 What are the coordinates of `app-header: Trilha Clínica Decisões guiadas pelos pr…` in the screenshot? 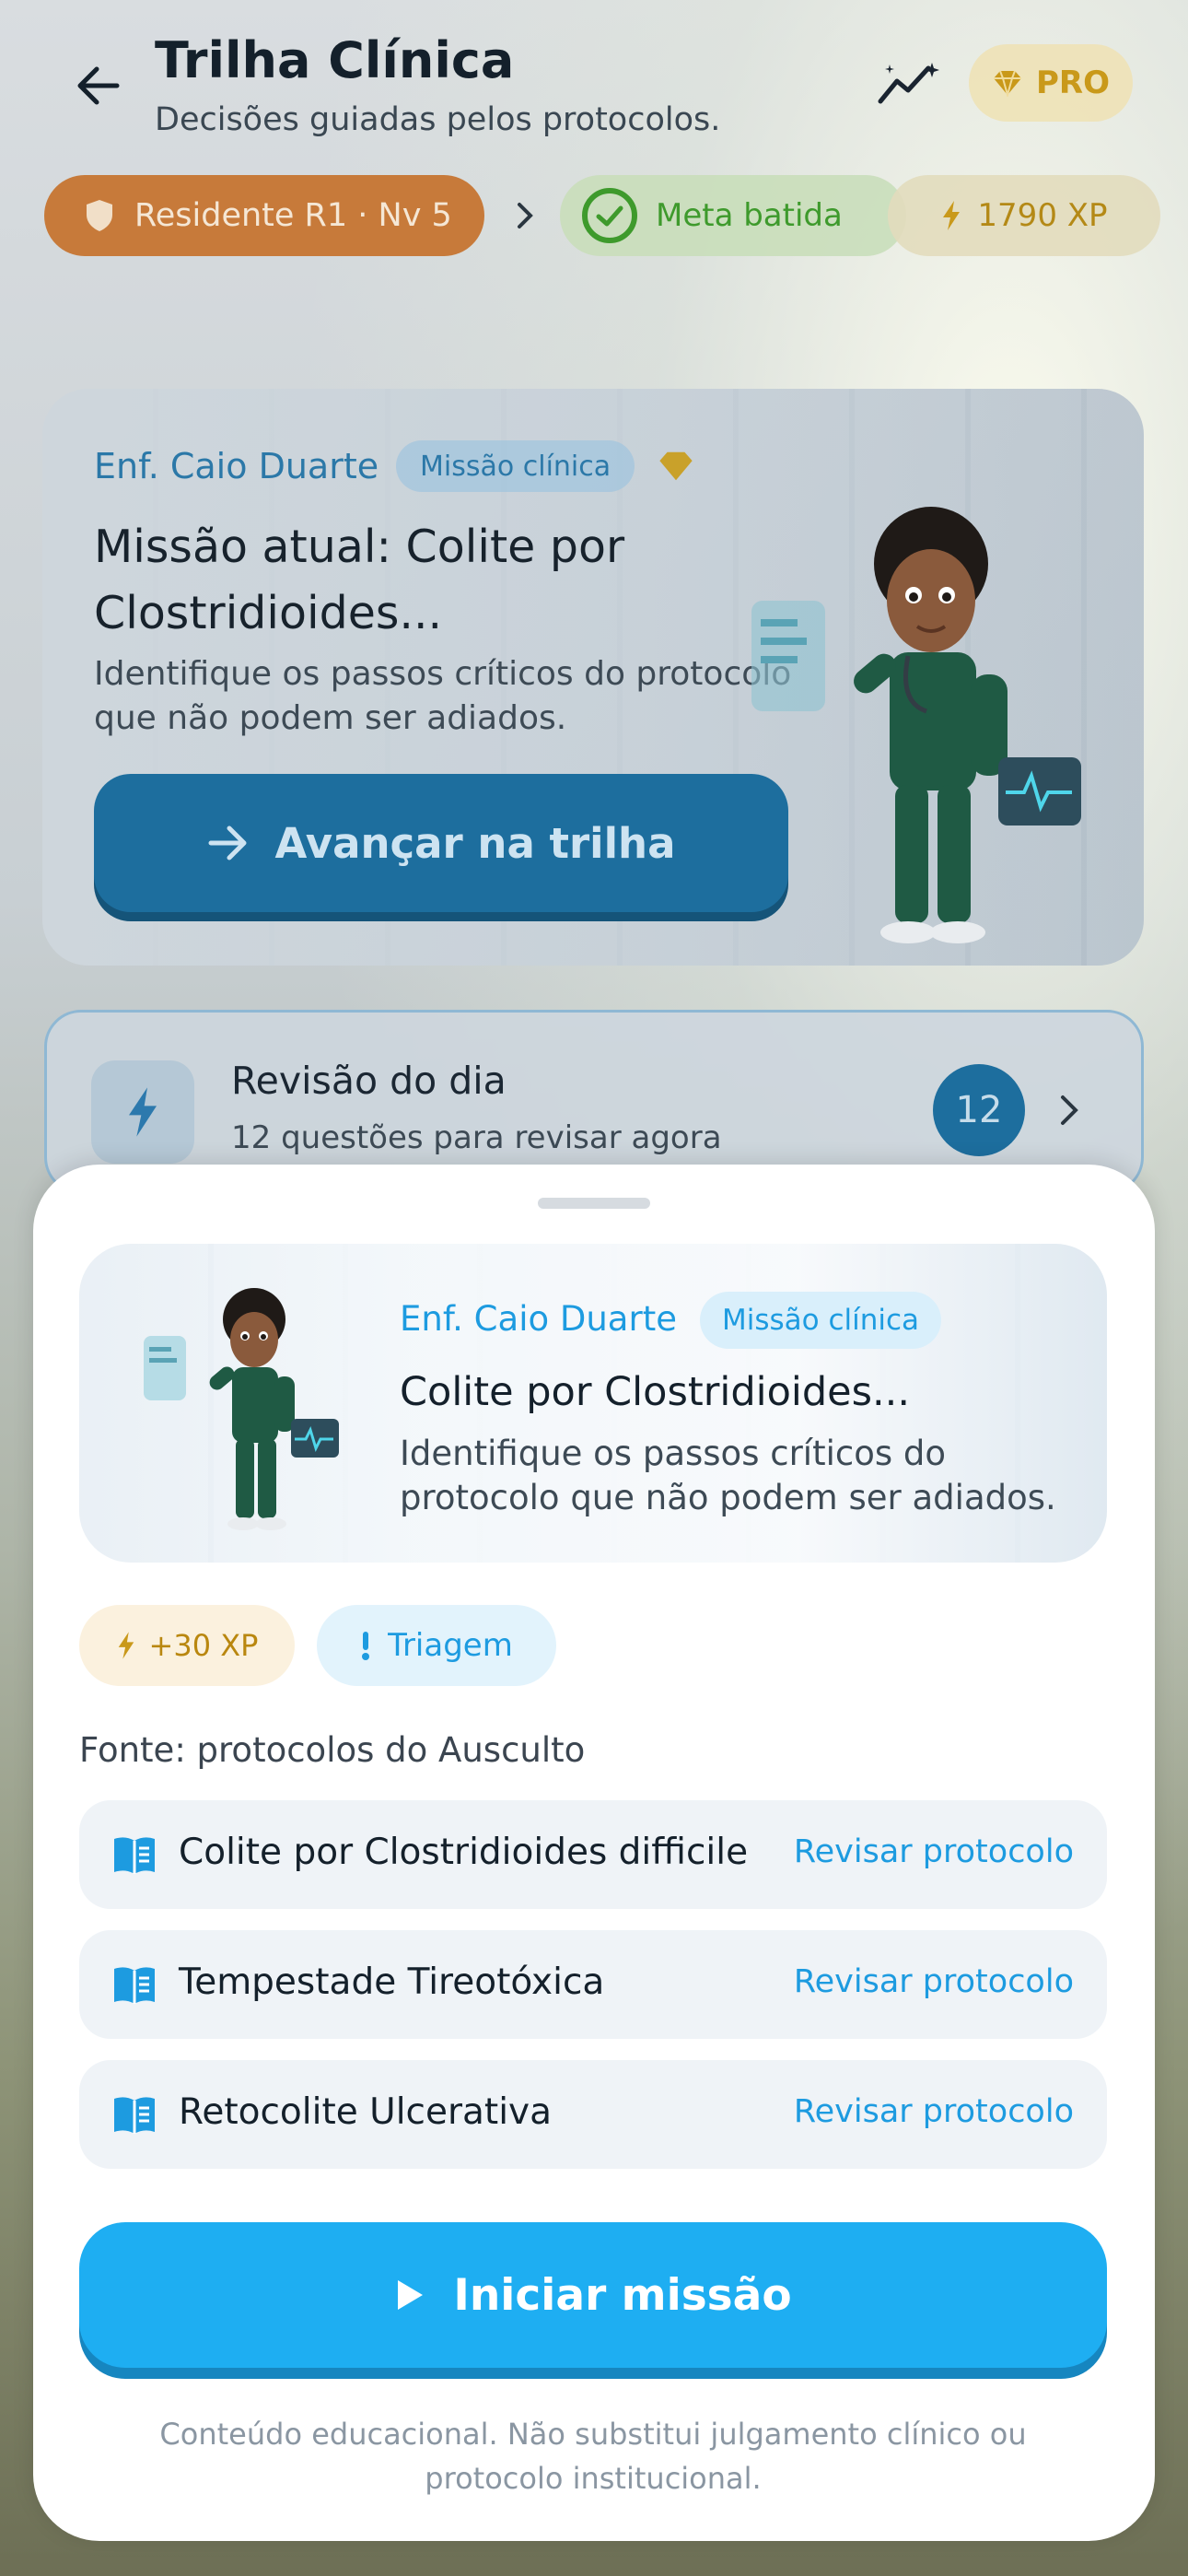 It's located at (594, 83).